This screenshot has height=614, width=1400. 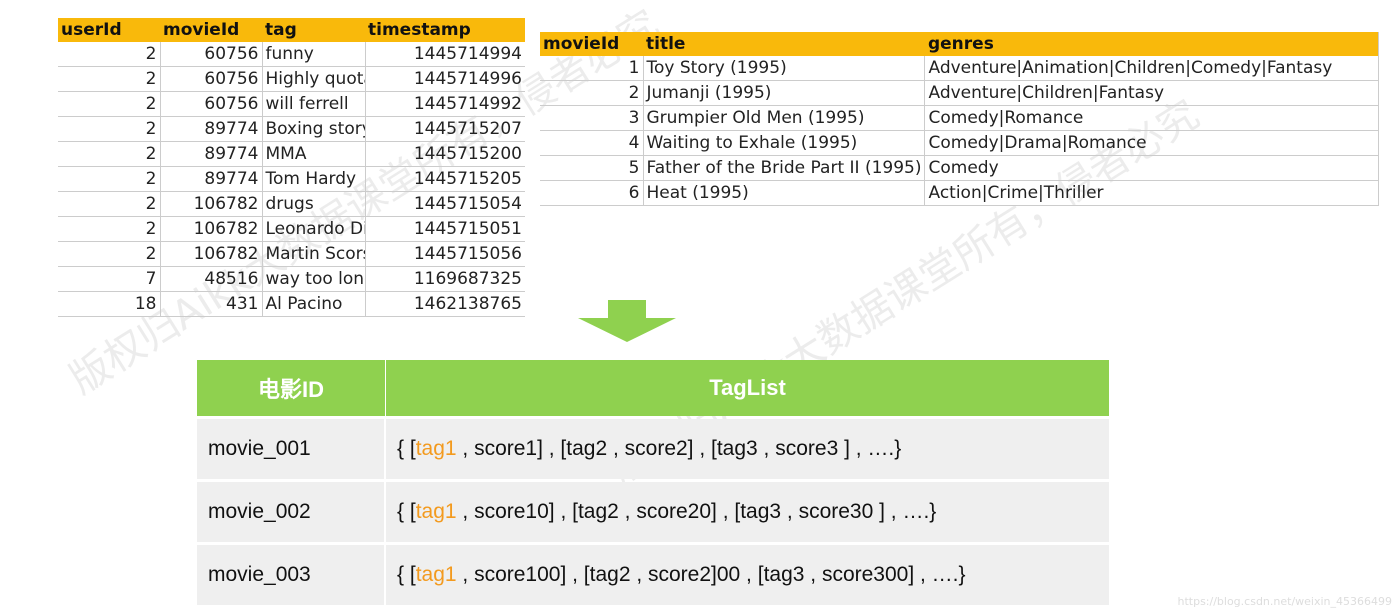 I want to click on table-row: 2 60756 Highly quota 1445714996, so click(x=291, y=79).